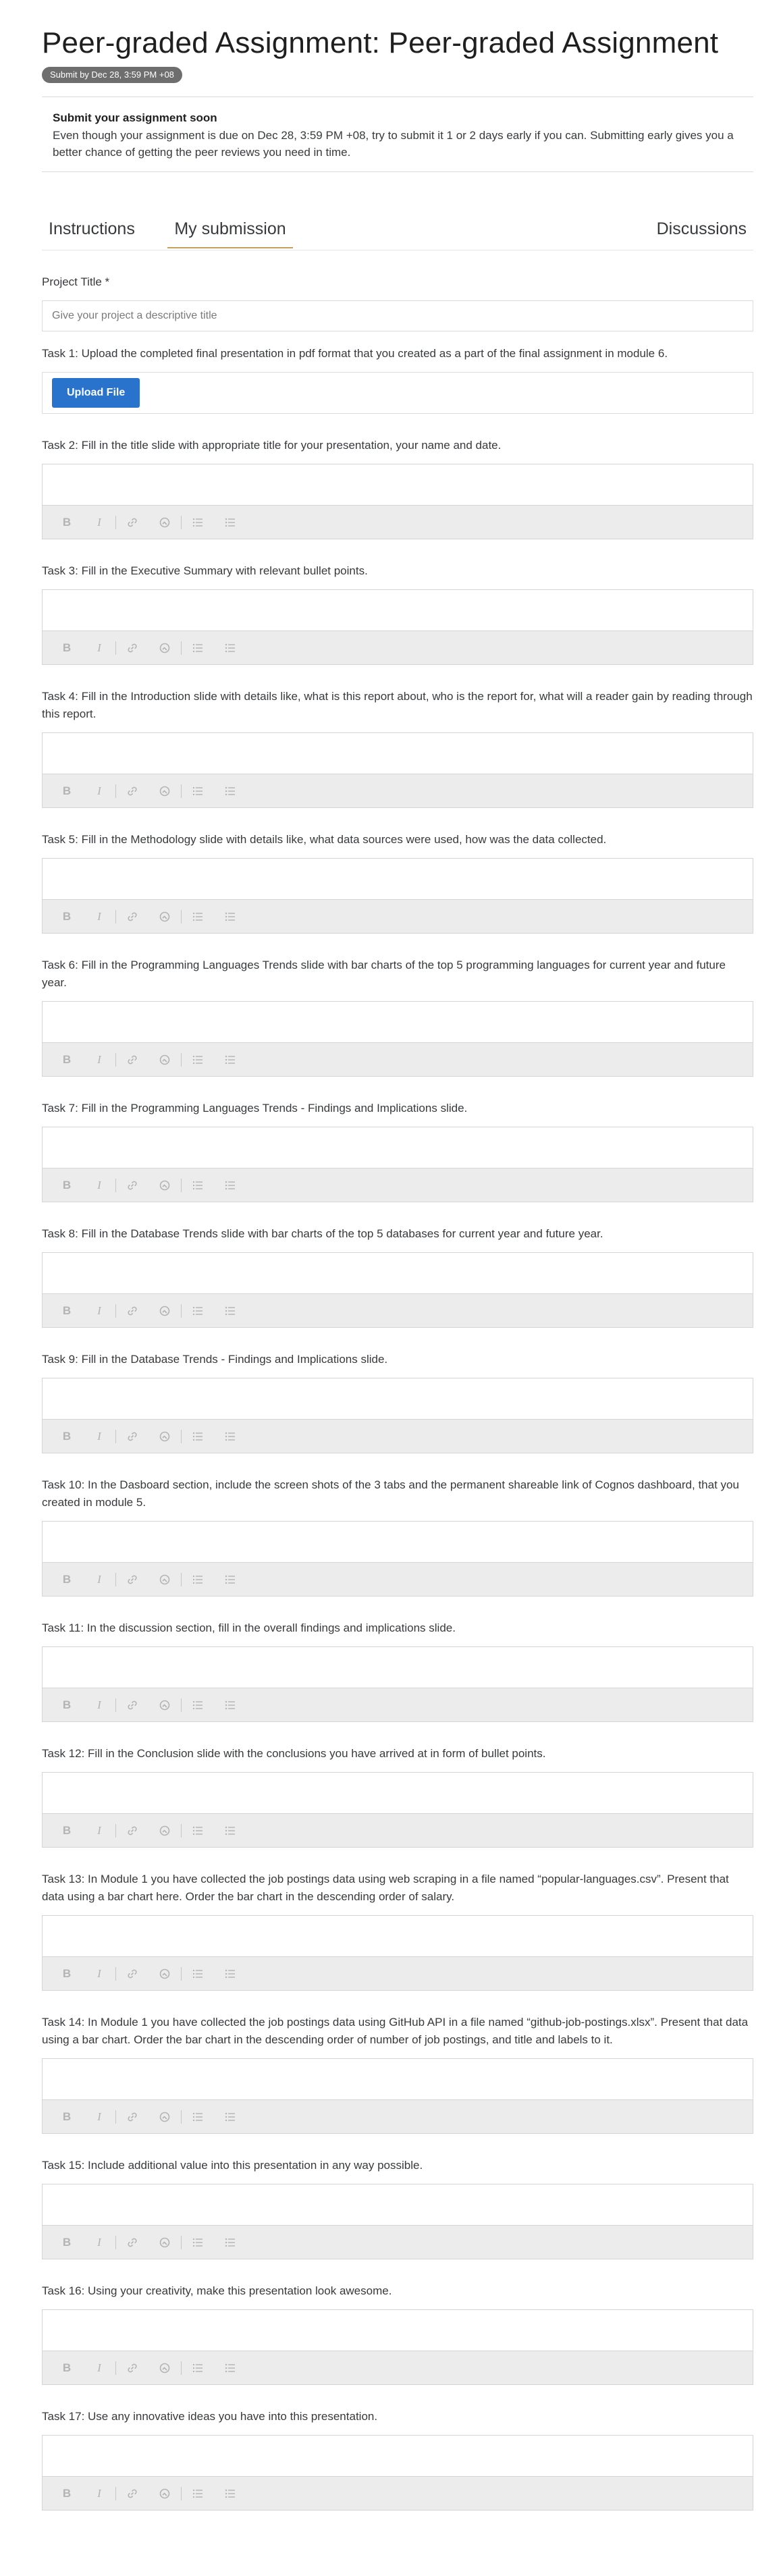  I want to click on project-title-input, so click(397, 315).